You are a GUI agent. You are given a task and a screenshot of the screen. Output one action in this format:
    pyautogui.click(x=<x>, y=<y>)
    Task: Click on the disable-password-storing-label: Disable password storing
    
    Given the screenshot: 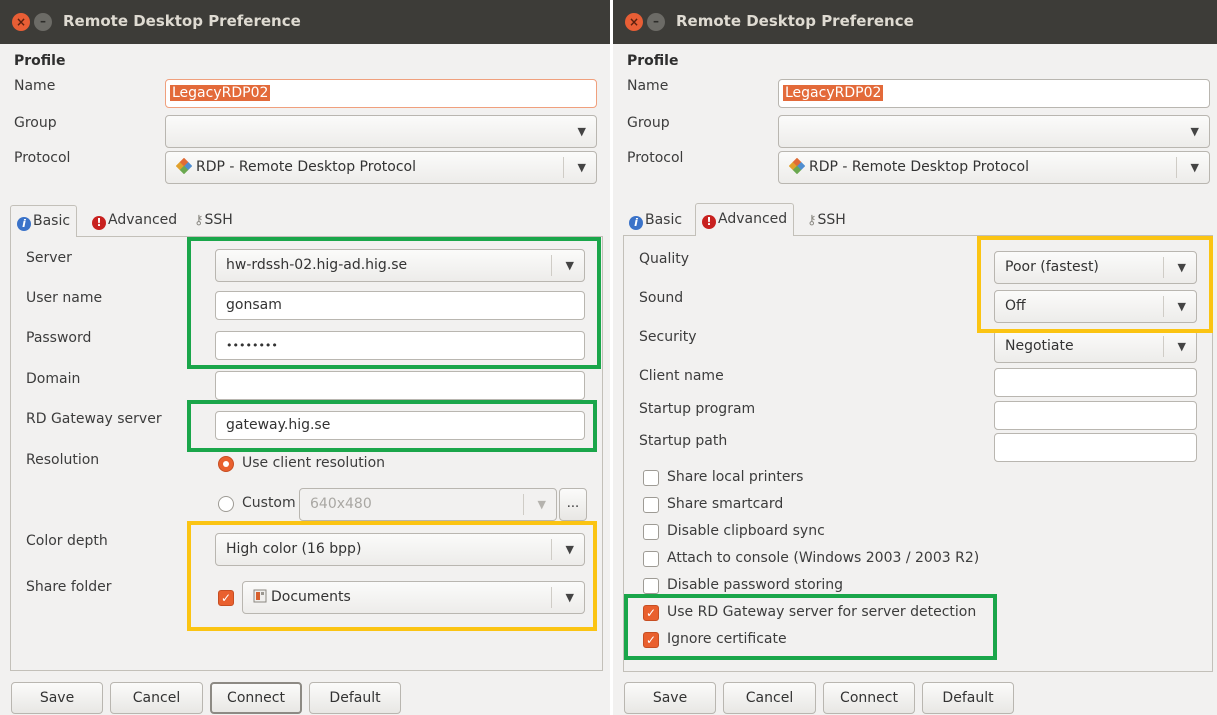 What is the action you would take?
    pyautogui.click(x=755, y=585)
    